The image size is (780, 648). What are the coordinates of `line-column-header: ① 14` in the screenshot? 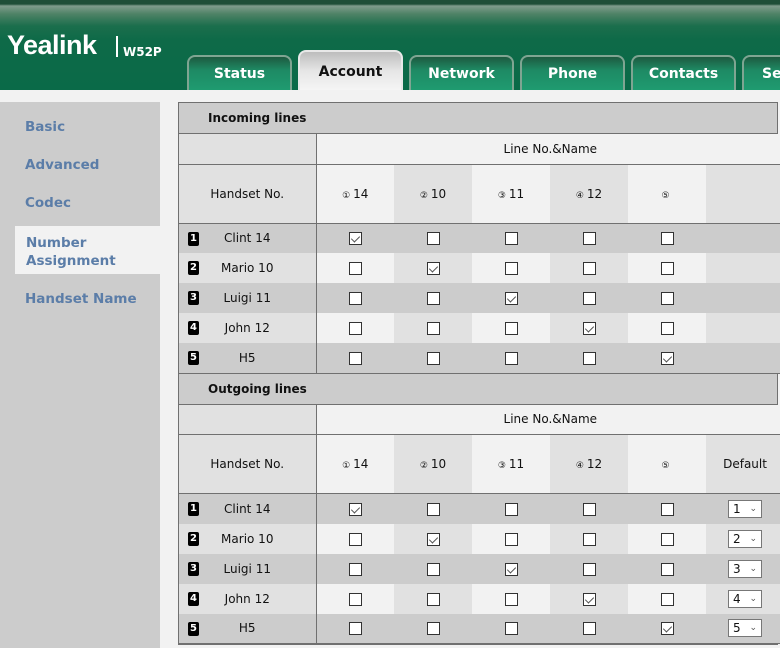 It's located at (355, 464).